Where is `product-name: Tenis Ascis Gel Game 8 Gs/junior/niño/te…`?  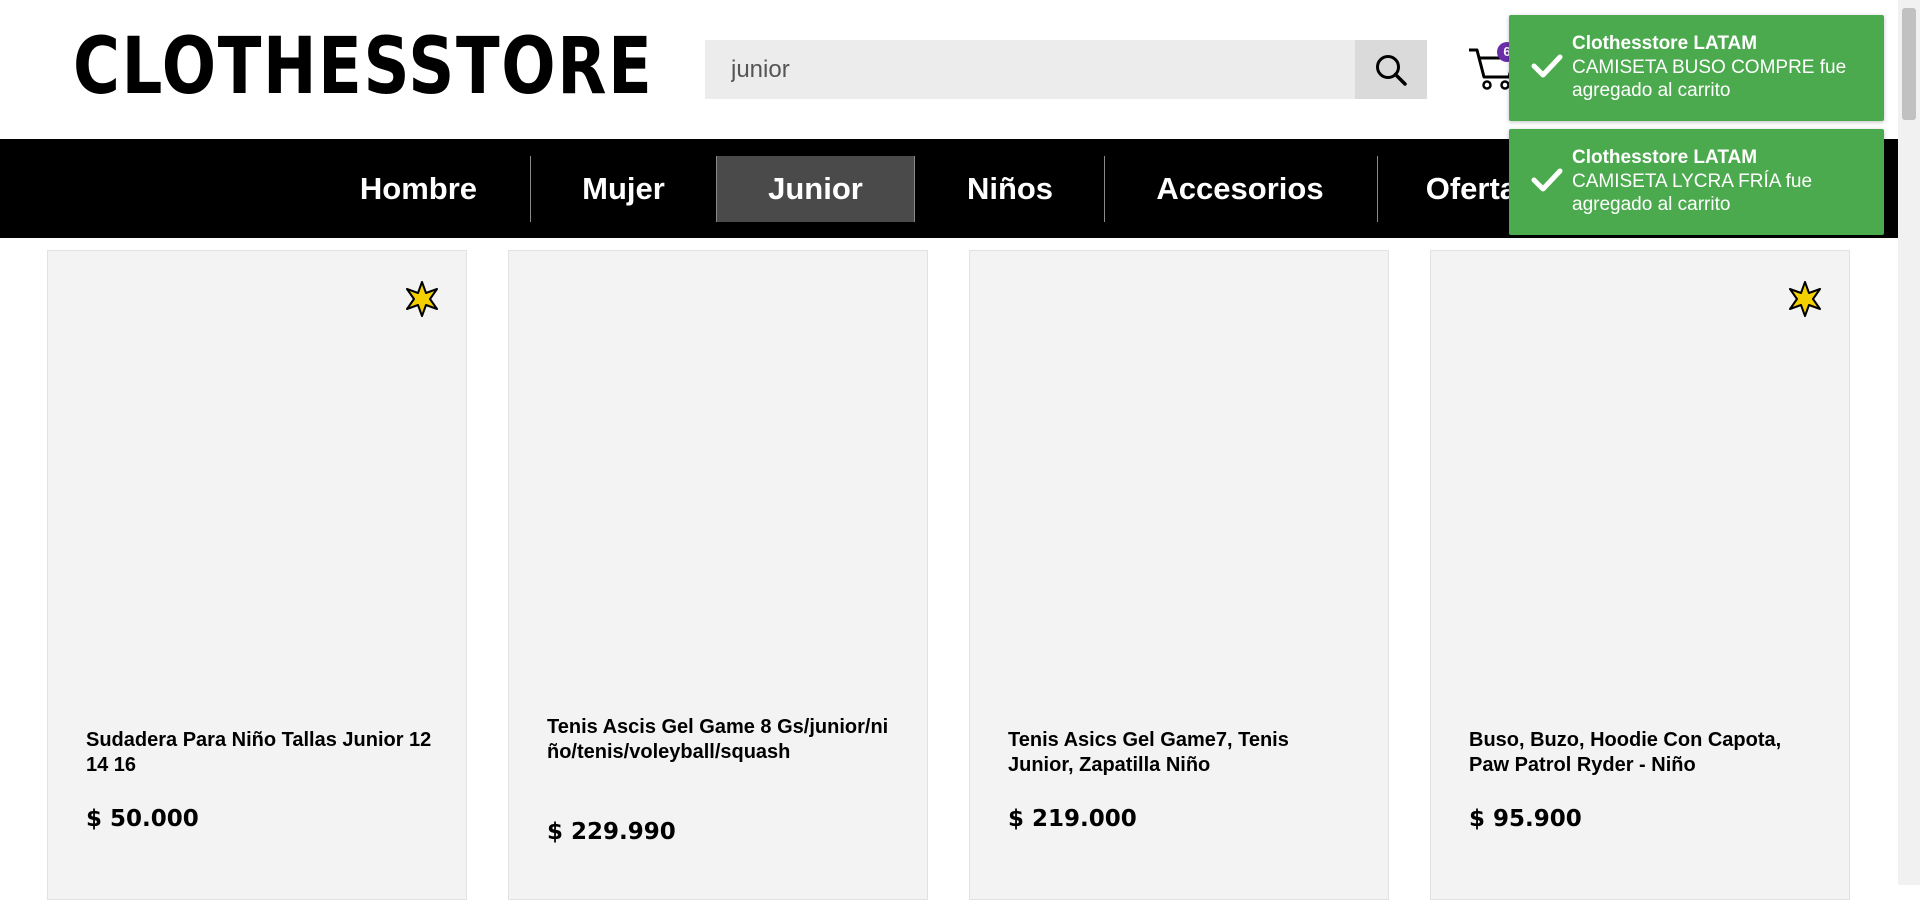 product-name: Tenis Ascis Gel Game 8 Gs/junior/niño/te… is located at coordinates (720, 740).